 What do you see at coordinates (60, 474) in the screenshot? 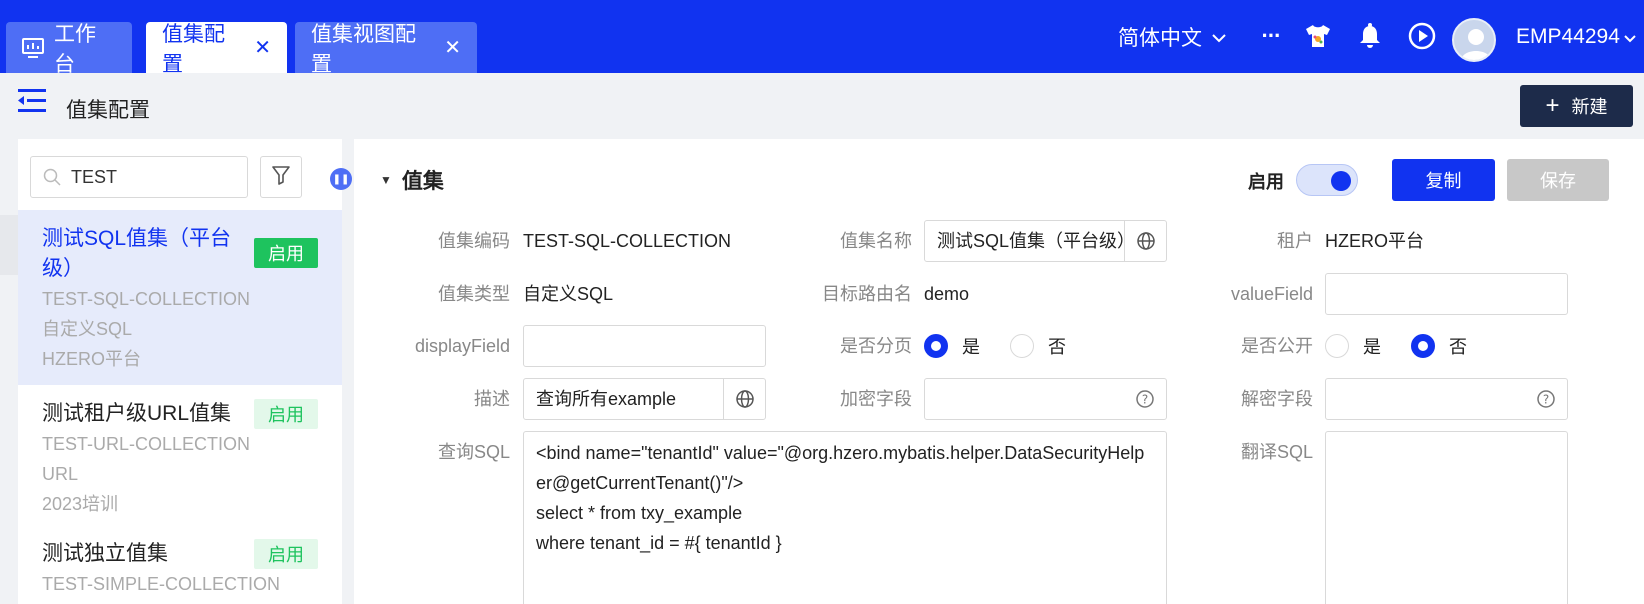
I see `list-item-type: URL` at bounding box center [60, 474].